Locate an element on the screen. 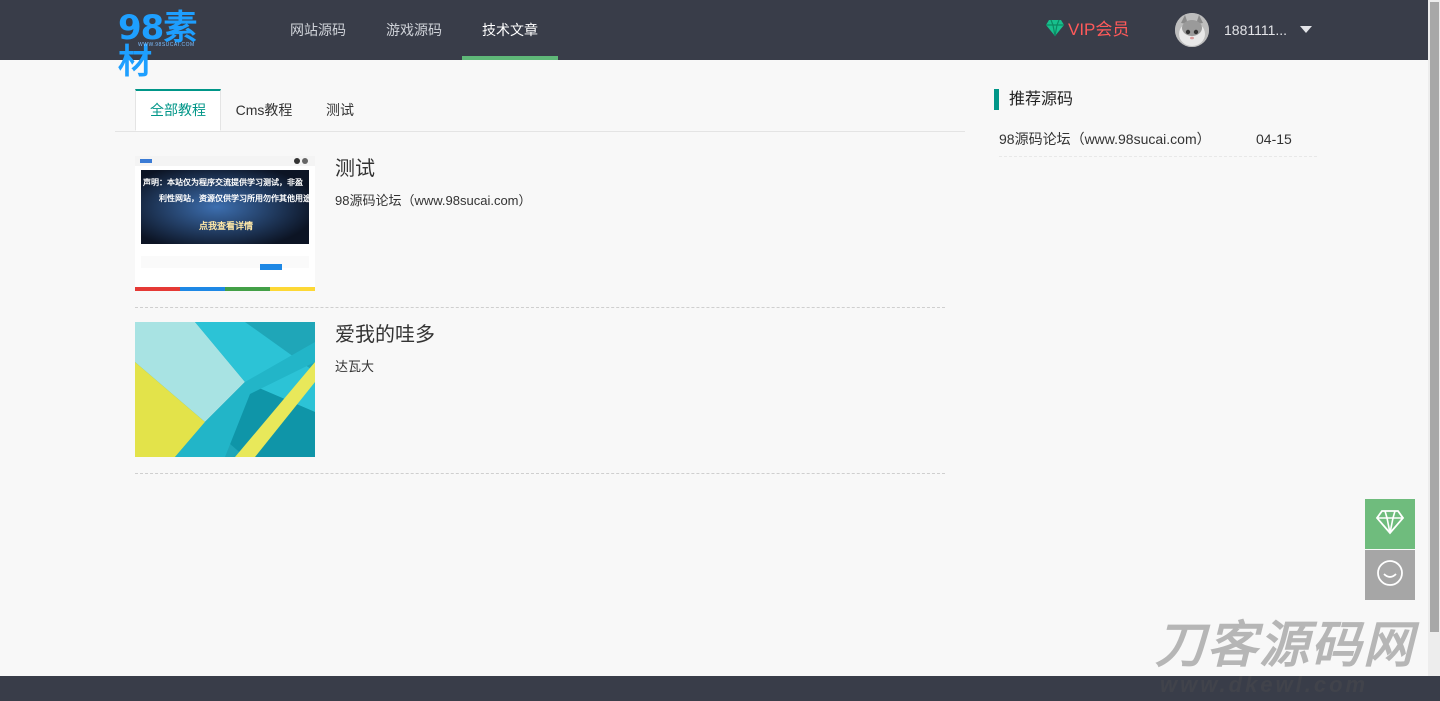 The height and width of the screenshot is (701, 1440). watermark-url: www.dkewl.com is located at coordinates (1264, 684).